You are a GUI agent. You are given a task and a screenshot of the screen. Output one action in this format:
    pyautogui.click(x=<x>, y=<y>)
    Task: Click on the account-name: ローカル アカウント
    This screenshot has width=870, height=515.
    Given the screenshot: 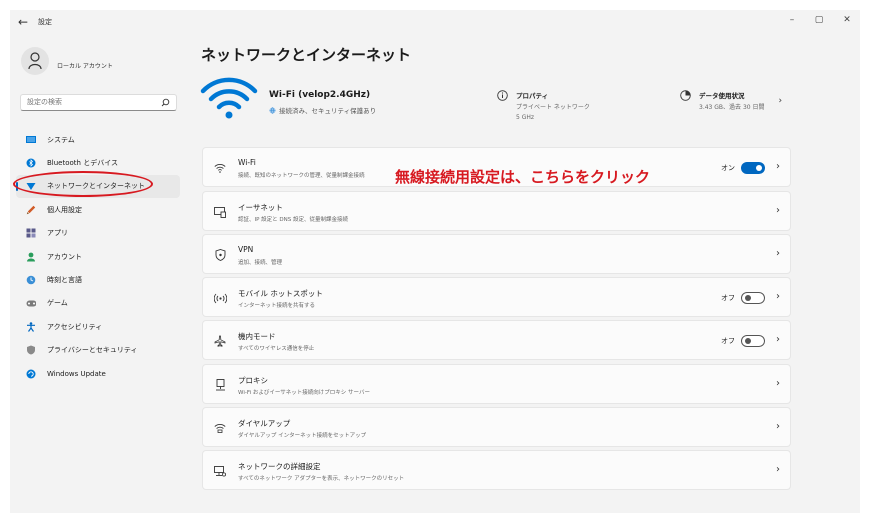 What is the action you would take?
    pyautogui.click(x=85, y=66)
    